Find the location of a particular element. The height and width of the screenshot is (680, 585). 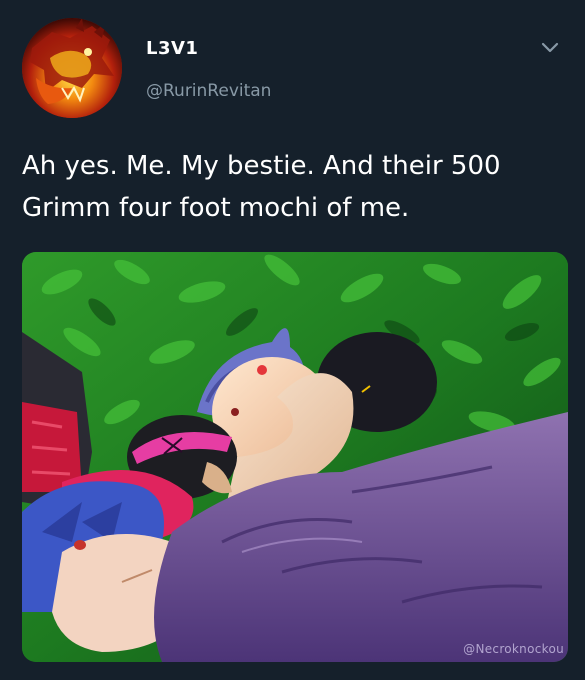

dragon-avatar-image is located at coordinates (72, 68).